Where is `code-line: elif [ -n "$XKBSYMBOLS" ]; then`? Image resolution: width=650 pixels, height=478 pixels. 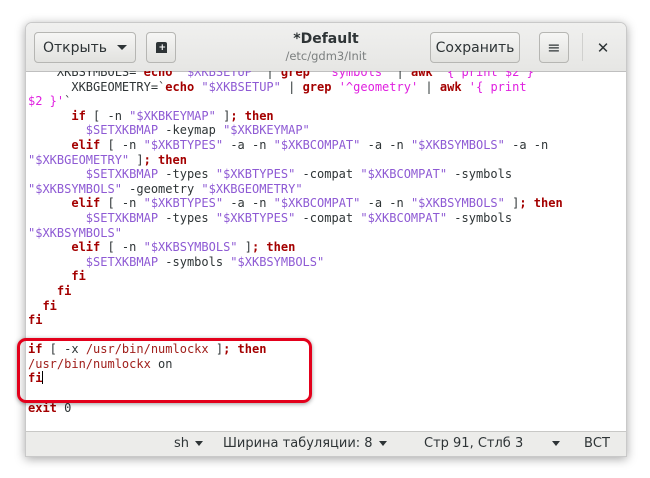
code-line: elif [ -n "$XKBSYMBOLS" ]; then is located at coordinates (295, 247).